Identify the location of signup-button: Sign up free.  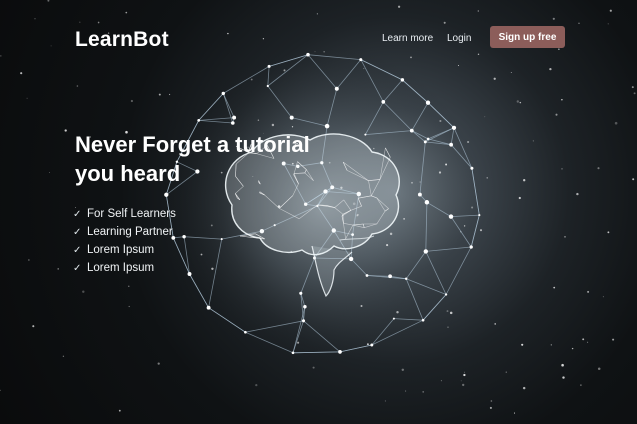
(527, 37).